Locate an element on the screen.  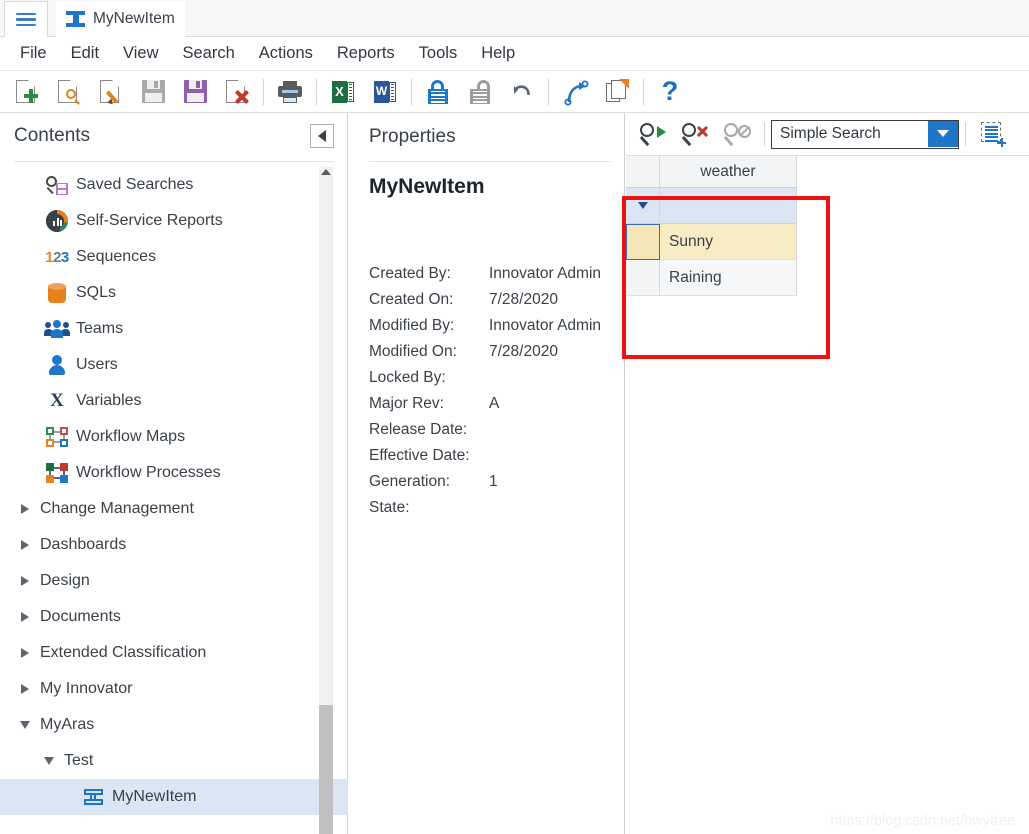
tree-item-my-new-item: MyNewItem is located at coordinates (174, 797).